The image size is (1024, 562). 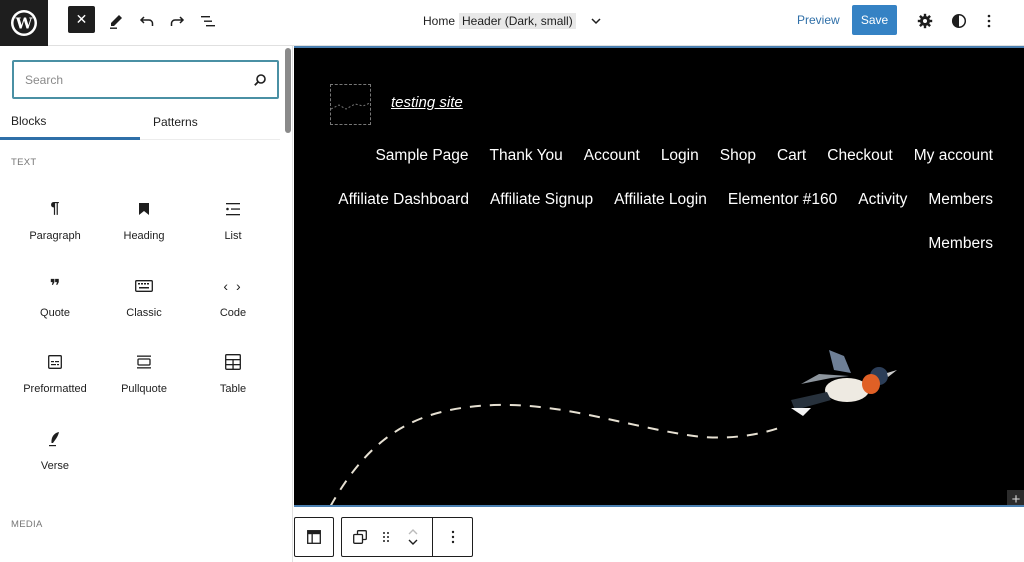 I want to click on block-label: Code, so click(x=233, y=313).